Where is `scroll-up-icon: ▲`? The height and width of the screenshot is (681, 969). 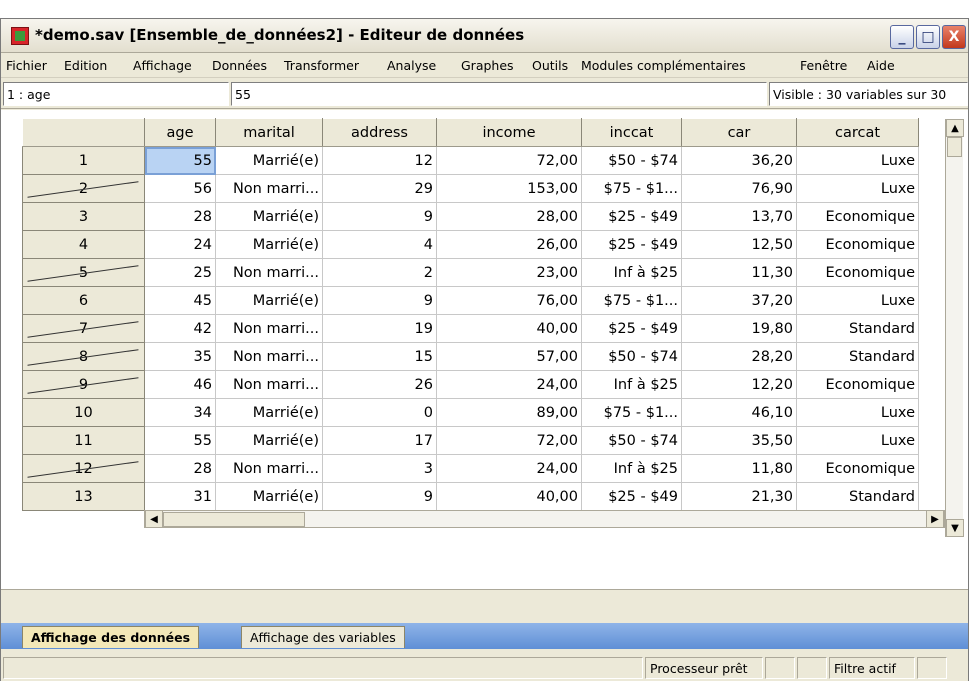 scroll-up-icon: ▲ is located at coordinates (955, 128).